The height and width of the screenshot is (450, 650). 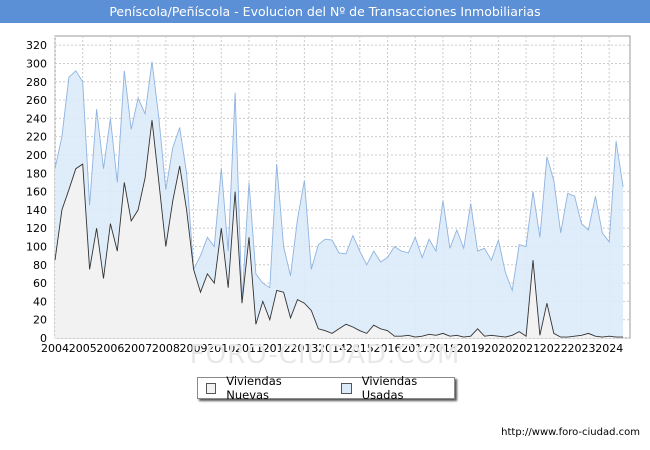 What do you see at coordinates (36, 246) in the screenshot?
I see `y-tick-label: 100` at bounding box center [36, 246].